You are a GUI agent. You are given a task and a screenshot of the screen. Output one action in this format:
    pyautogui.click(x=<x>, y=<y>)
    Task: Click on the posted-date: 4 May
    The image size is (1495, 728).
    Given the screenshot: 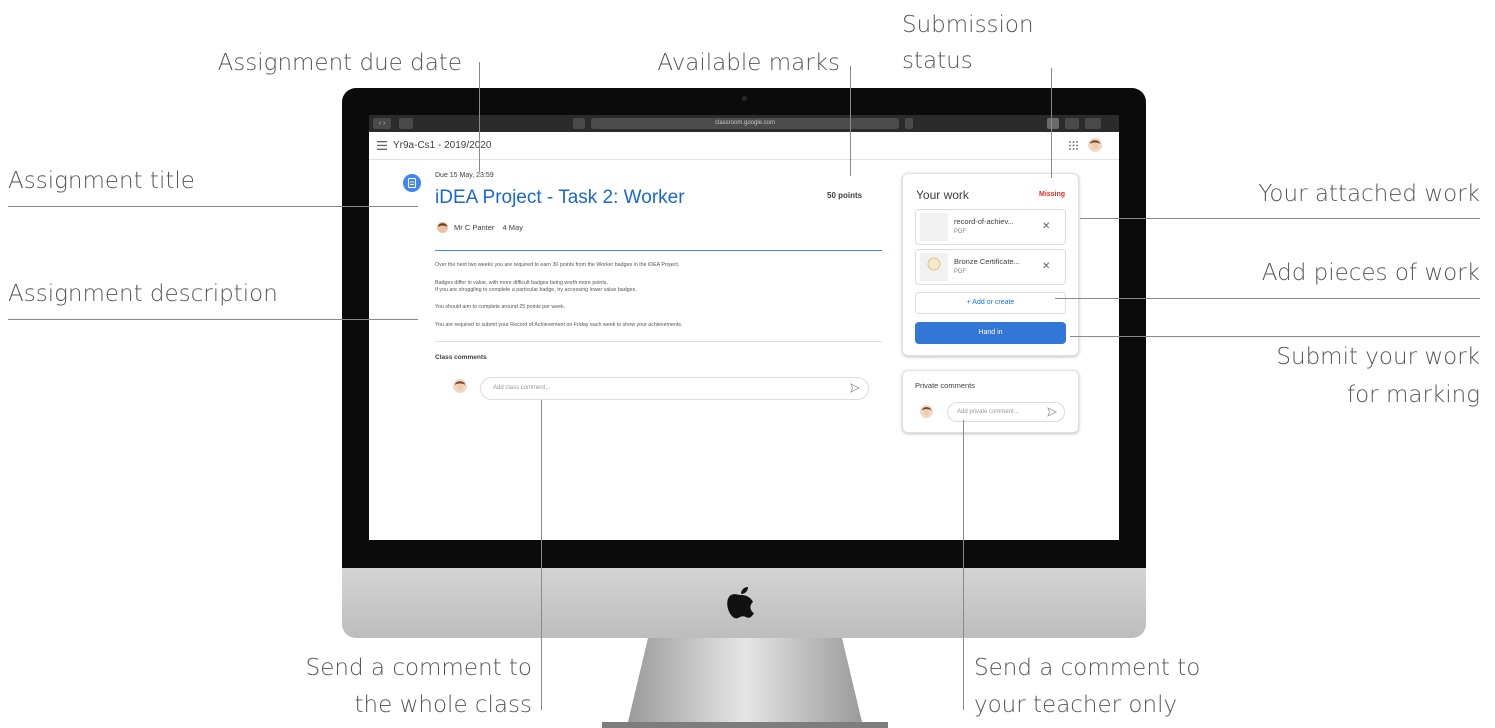 What is the action you would take?
    pyautogui.click(x=512, y=227)
    